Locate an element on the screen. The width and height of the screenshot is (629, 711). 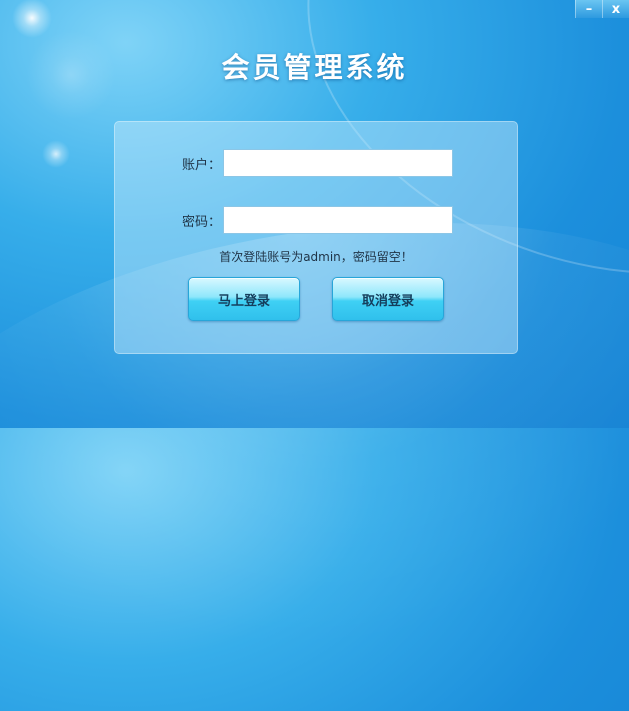
window-controls: – x is located at coordinates (602, 9).